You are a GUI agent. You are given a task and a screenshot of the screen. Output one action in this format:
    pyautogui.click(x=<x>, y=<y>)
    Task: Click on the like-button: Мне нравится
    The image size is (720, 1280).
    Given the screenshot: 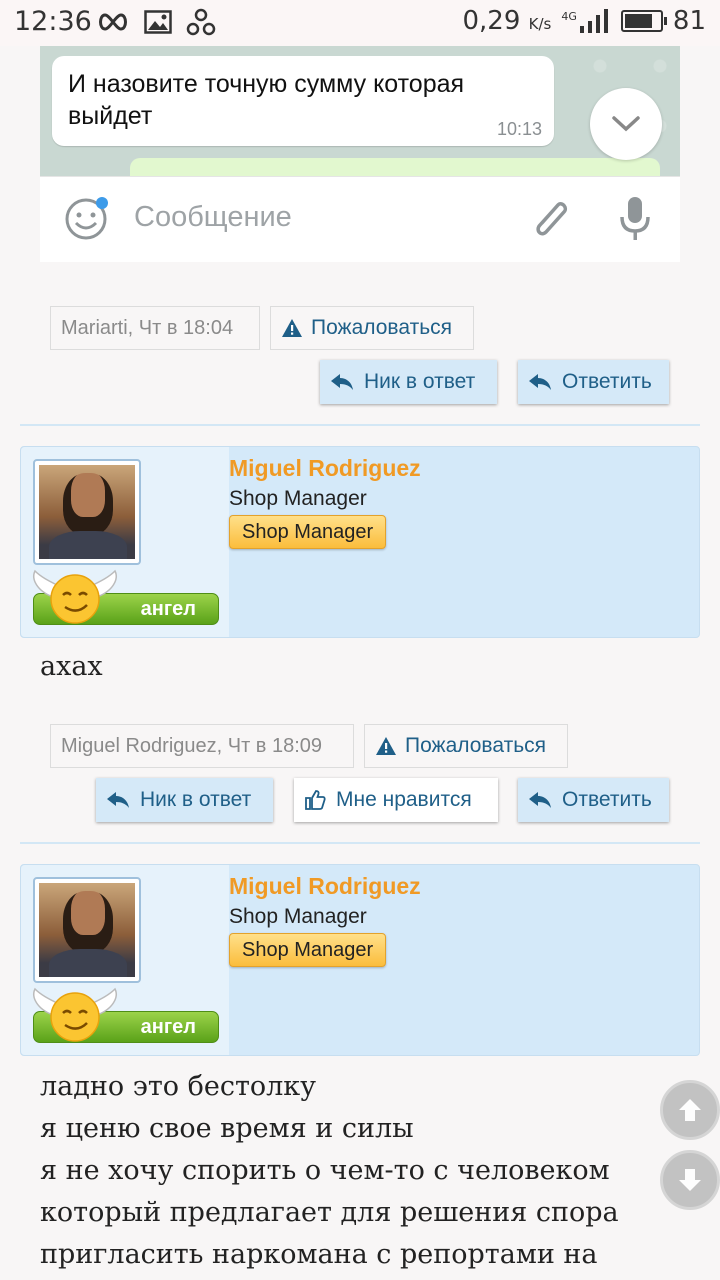 What is the action you would take?
    pyautogui.click(x=396, y=800)
    